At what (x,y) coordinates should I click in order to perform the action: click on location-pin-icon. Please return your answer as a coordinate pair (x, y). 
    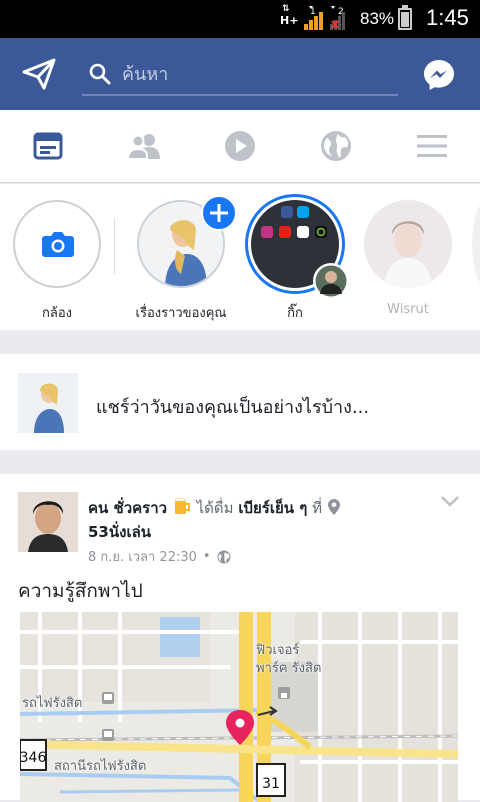
    Looking at the image, I should click on (333, 507).